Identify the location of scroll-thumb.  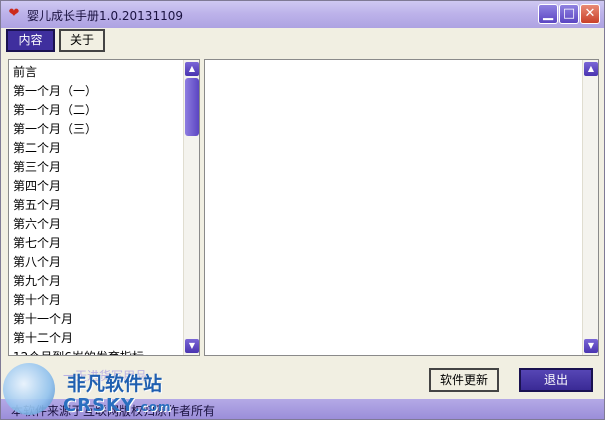
(192, 107).